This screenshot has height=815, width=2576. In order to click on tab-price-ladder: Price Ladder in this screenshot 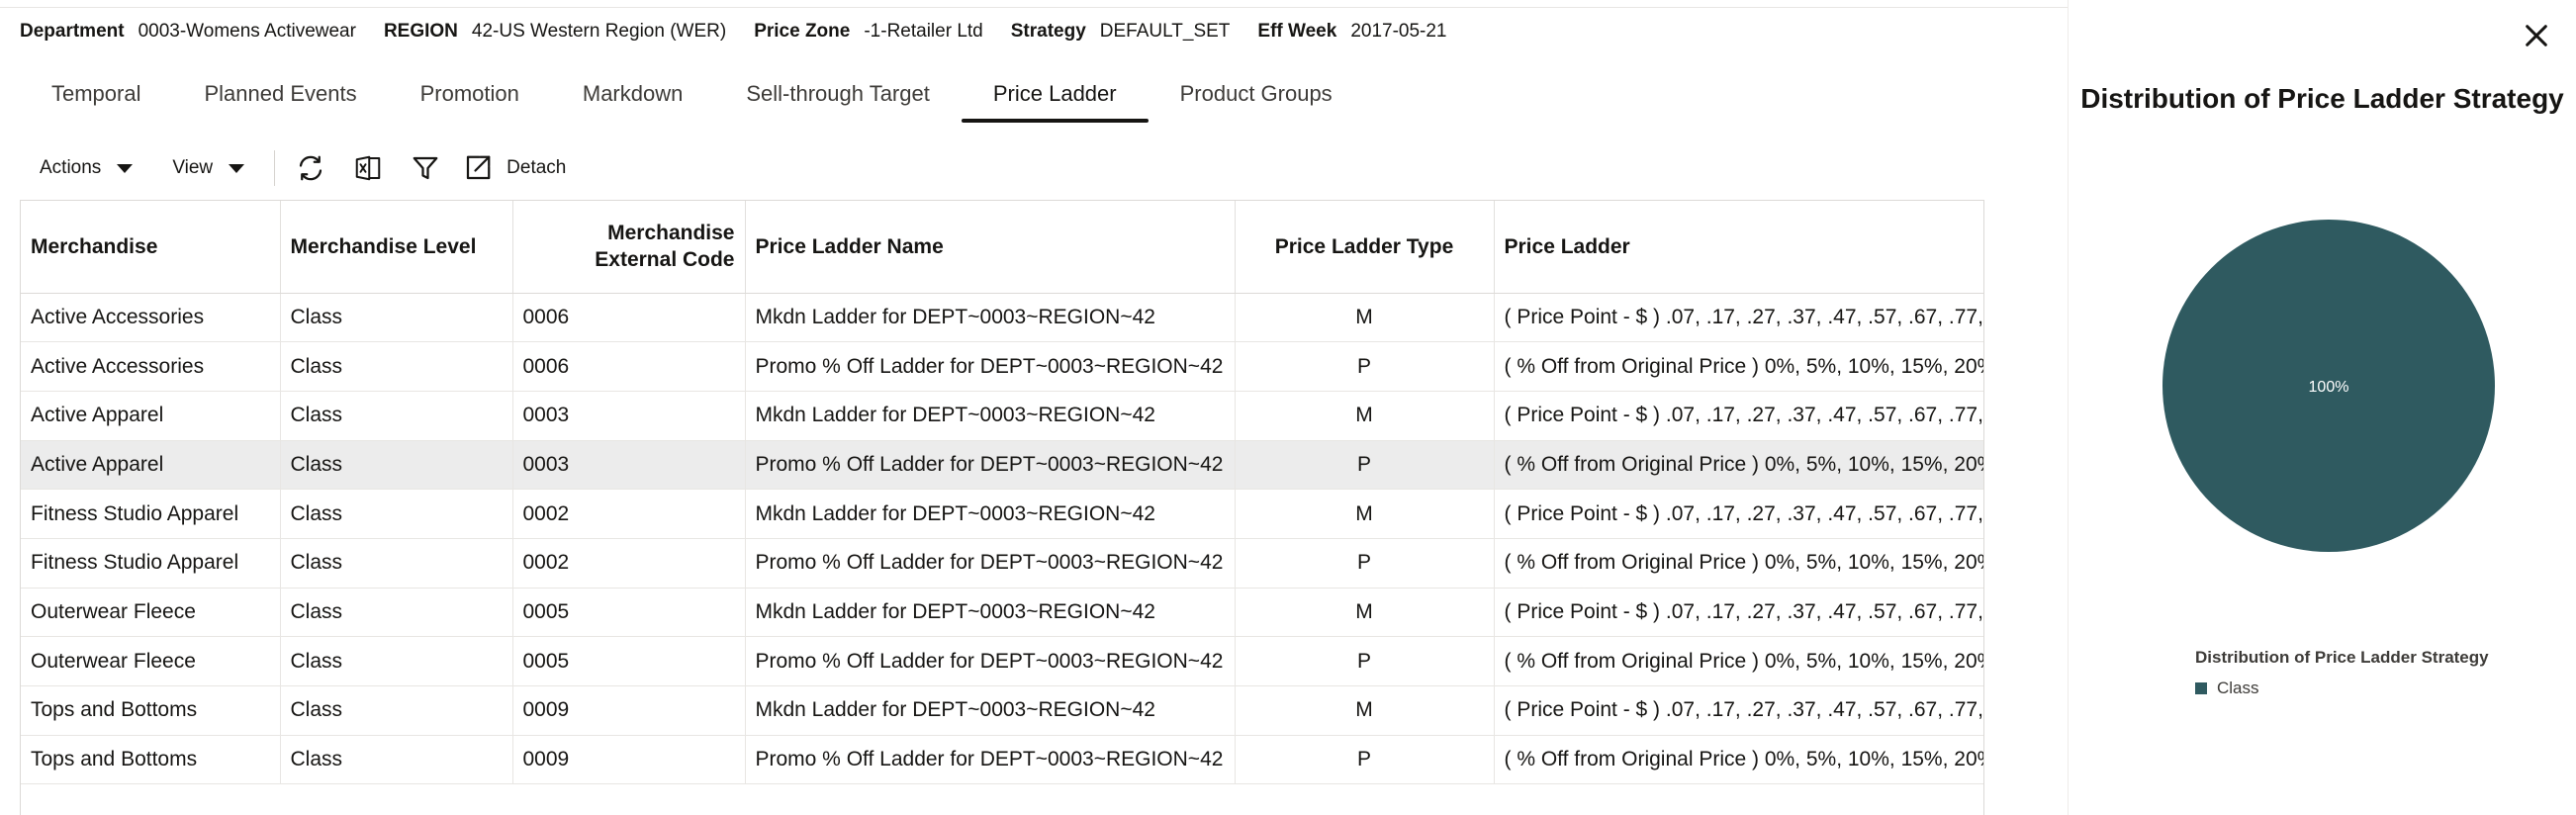, I will do `click(1055, 96)`.